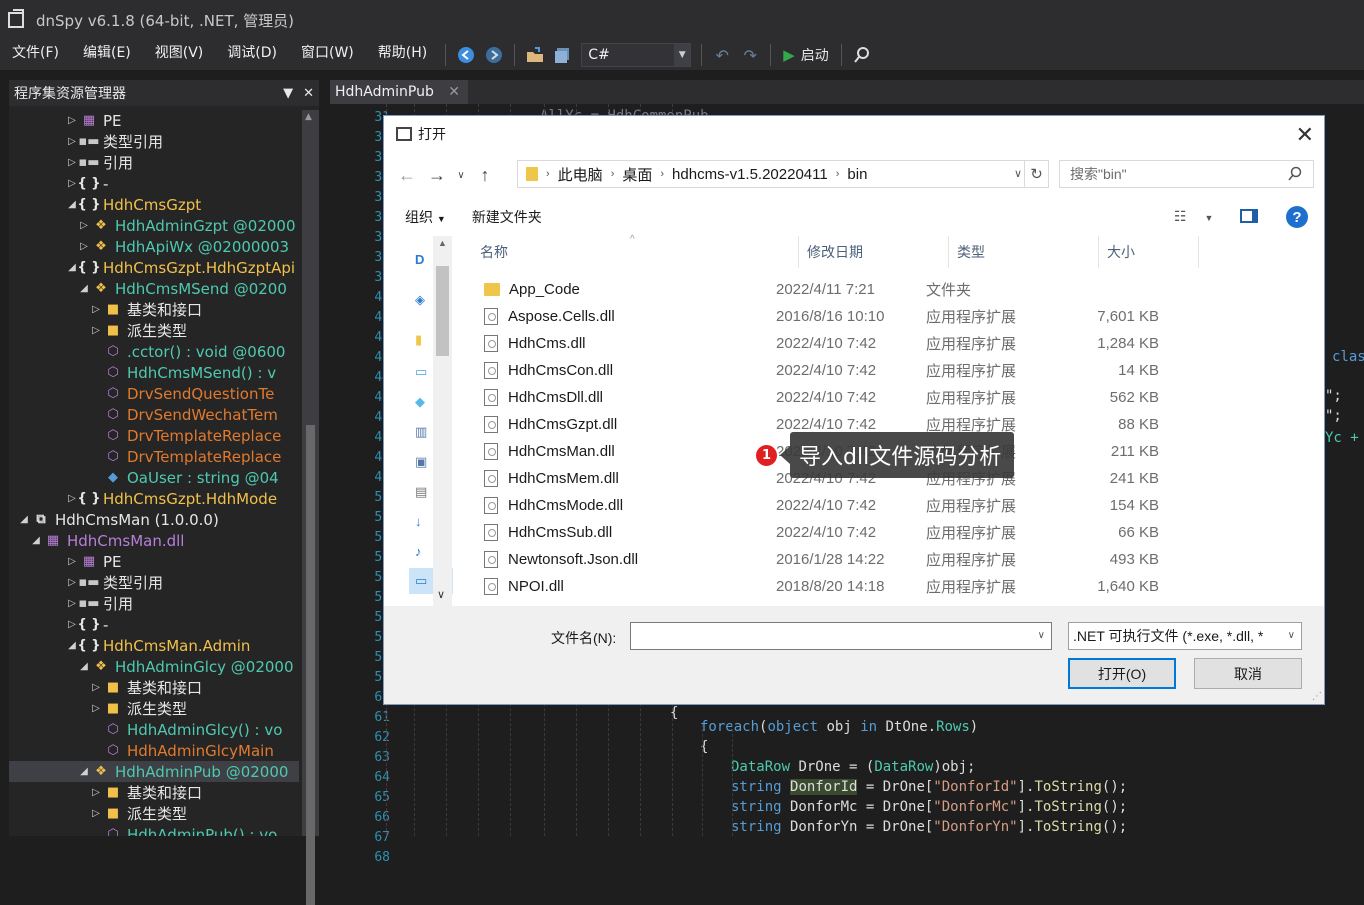 This screenshot has width=1364, height=905. What do you see at coordinates (1249, 216) in the screenshot?
I see `preview-pane-icon` at bounding box center [1249, 216].